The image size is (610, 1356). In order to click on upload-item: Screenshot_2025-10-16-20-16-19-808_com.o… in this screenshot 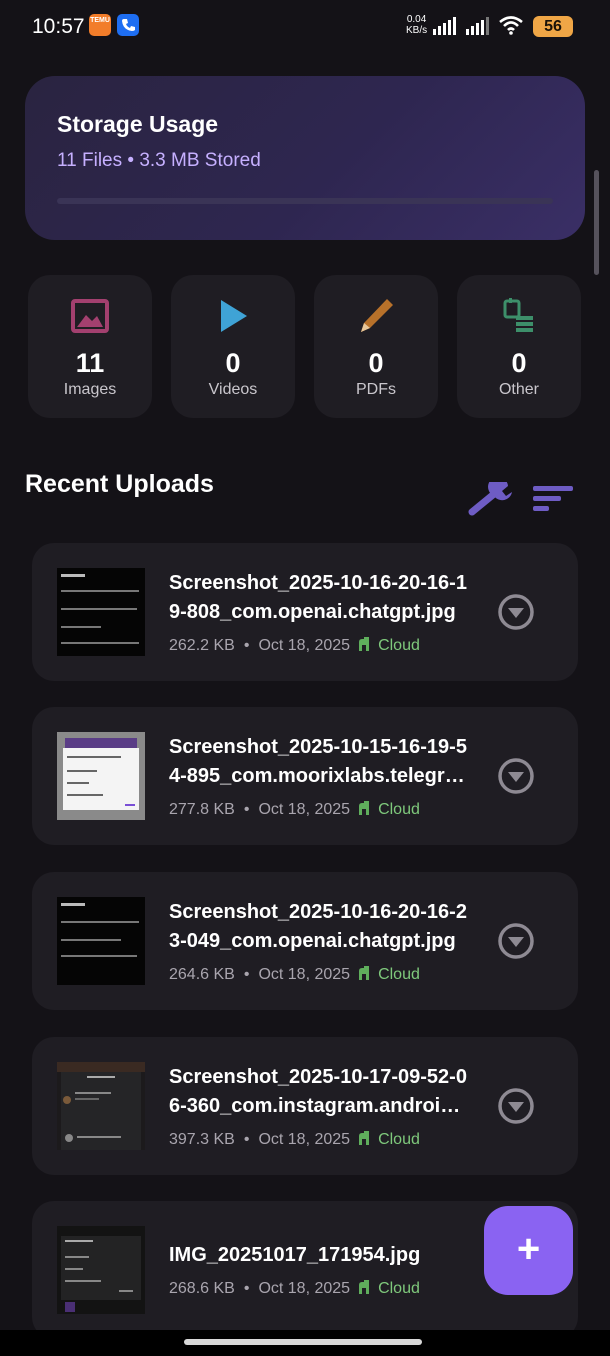, I will do `click(305, 612)`.